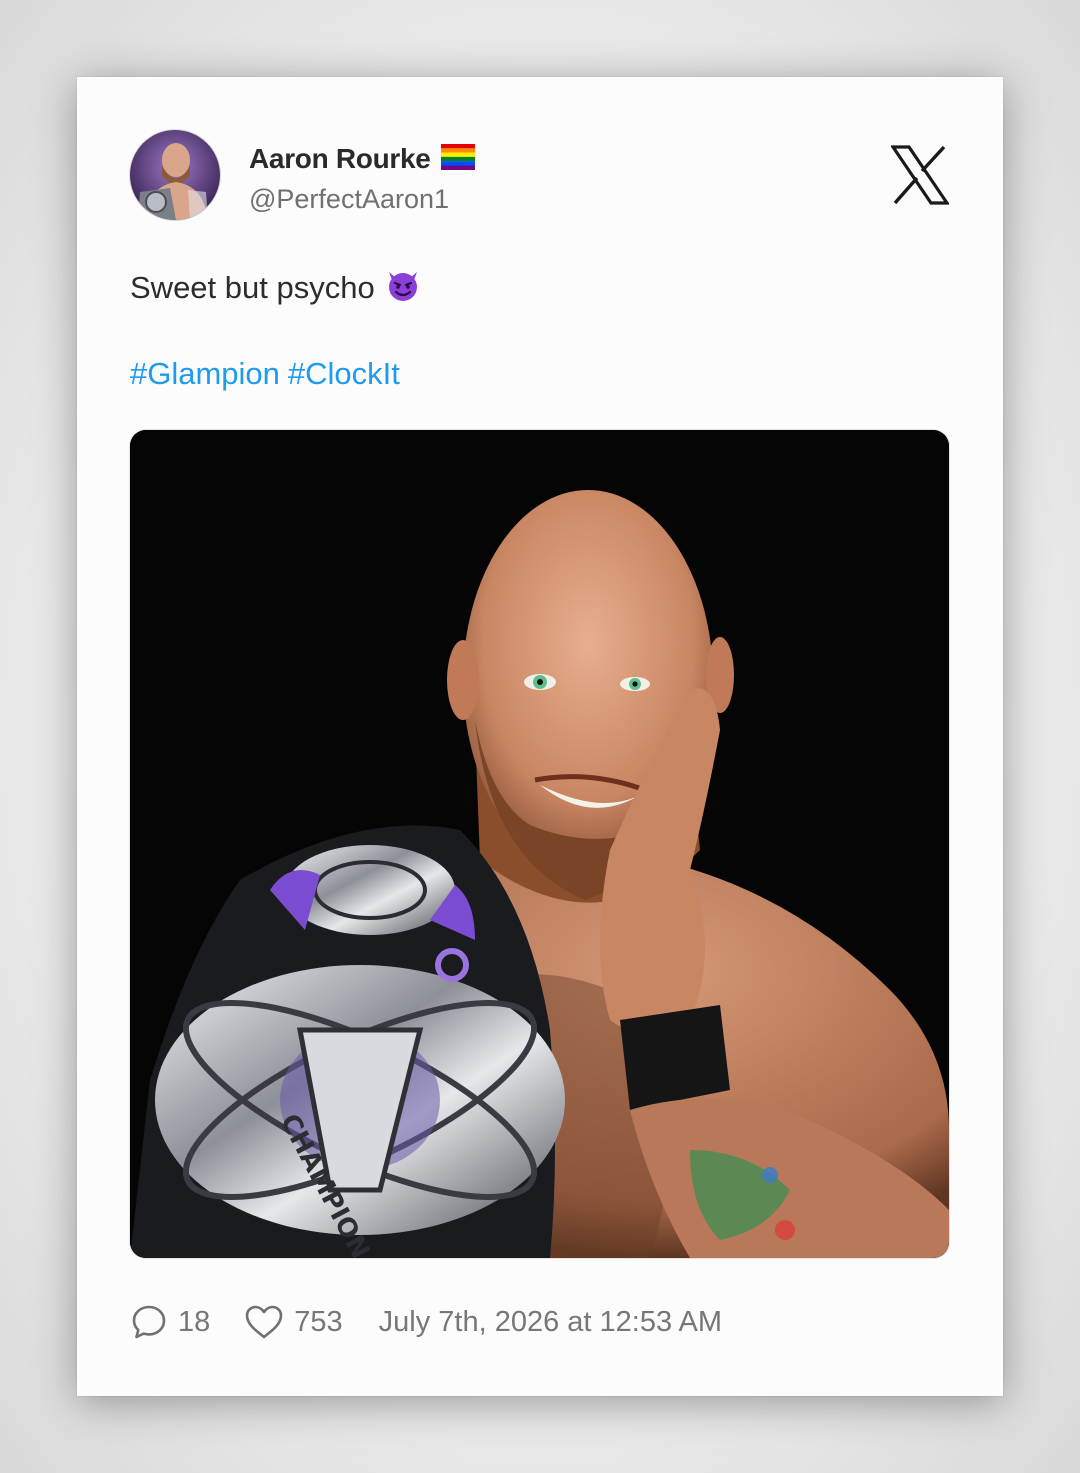 This screenshot has width=1080, height=1473. I want to click on avatar, so click(175, 175).